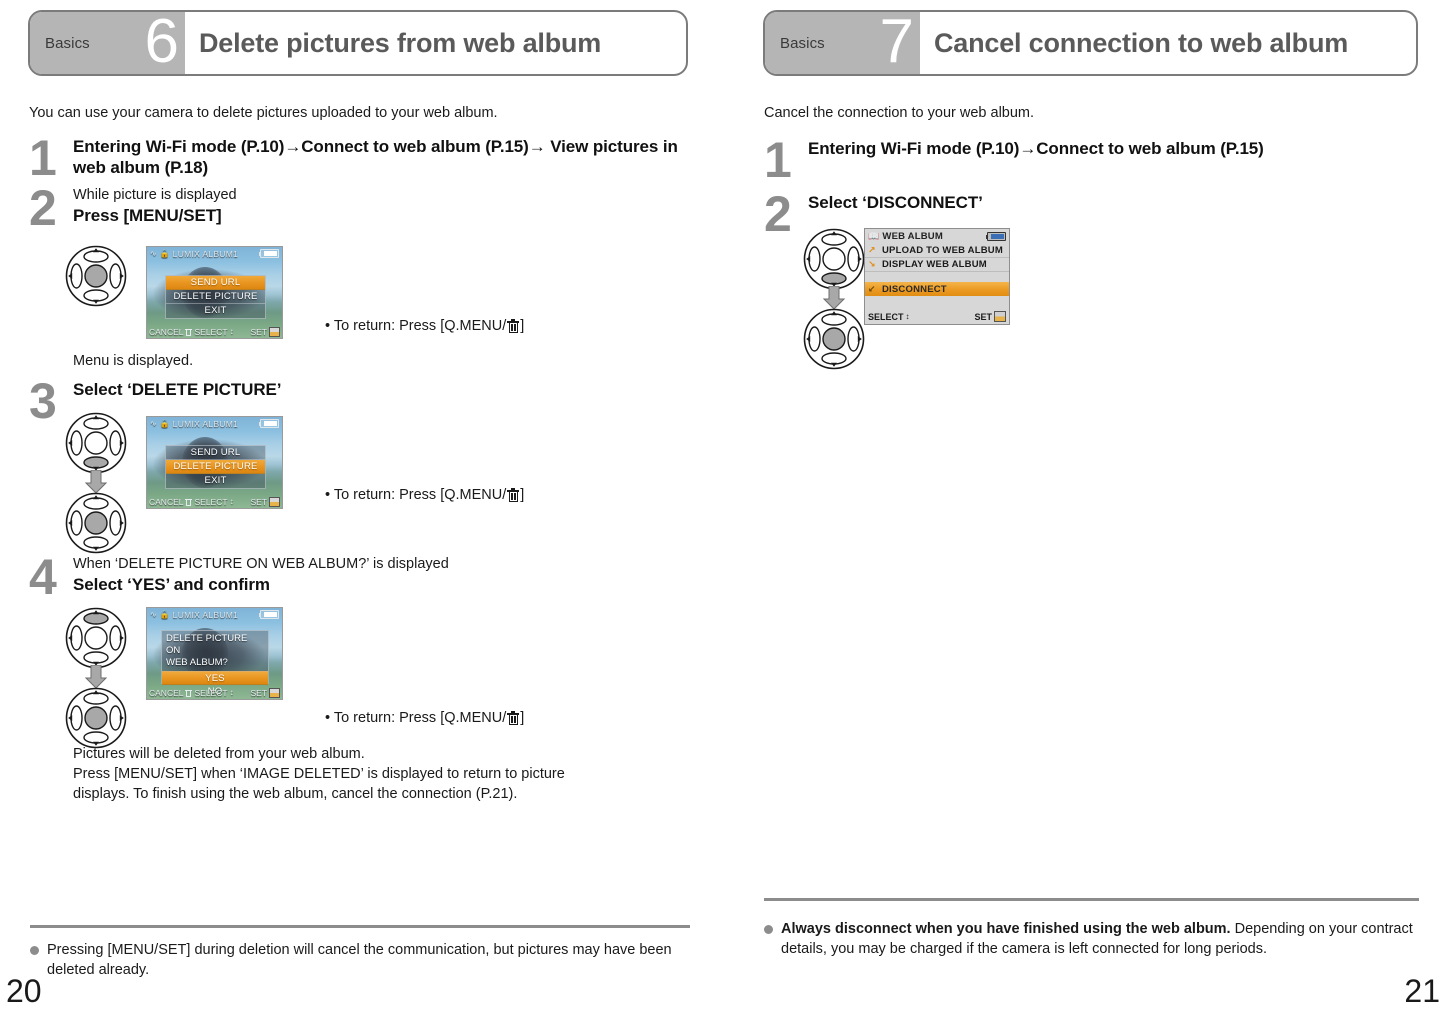  What do you see at coordinates (360, 926) in the screenshot?
I see `footer-divider-left` at bounding box center [360, 926].